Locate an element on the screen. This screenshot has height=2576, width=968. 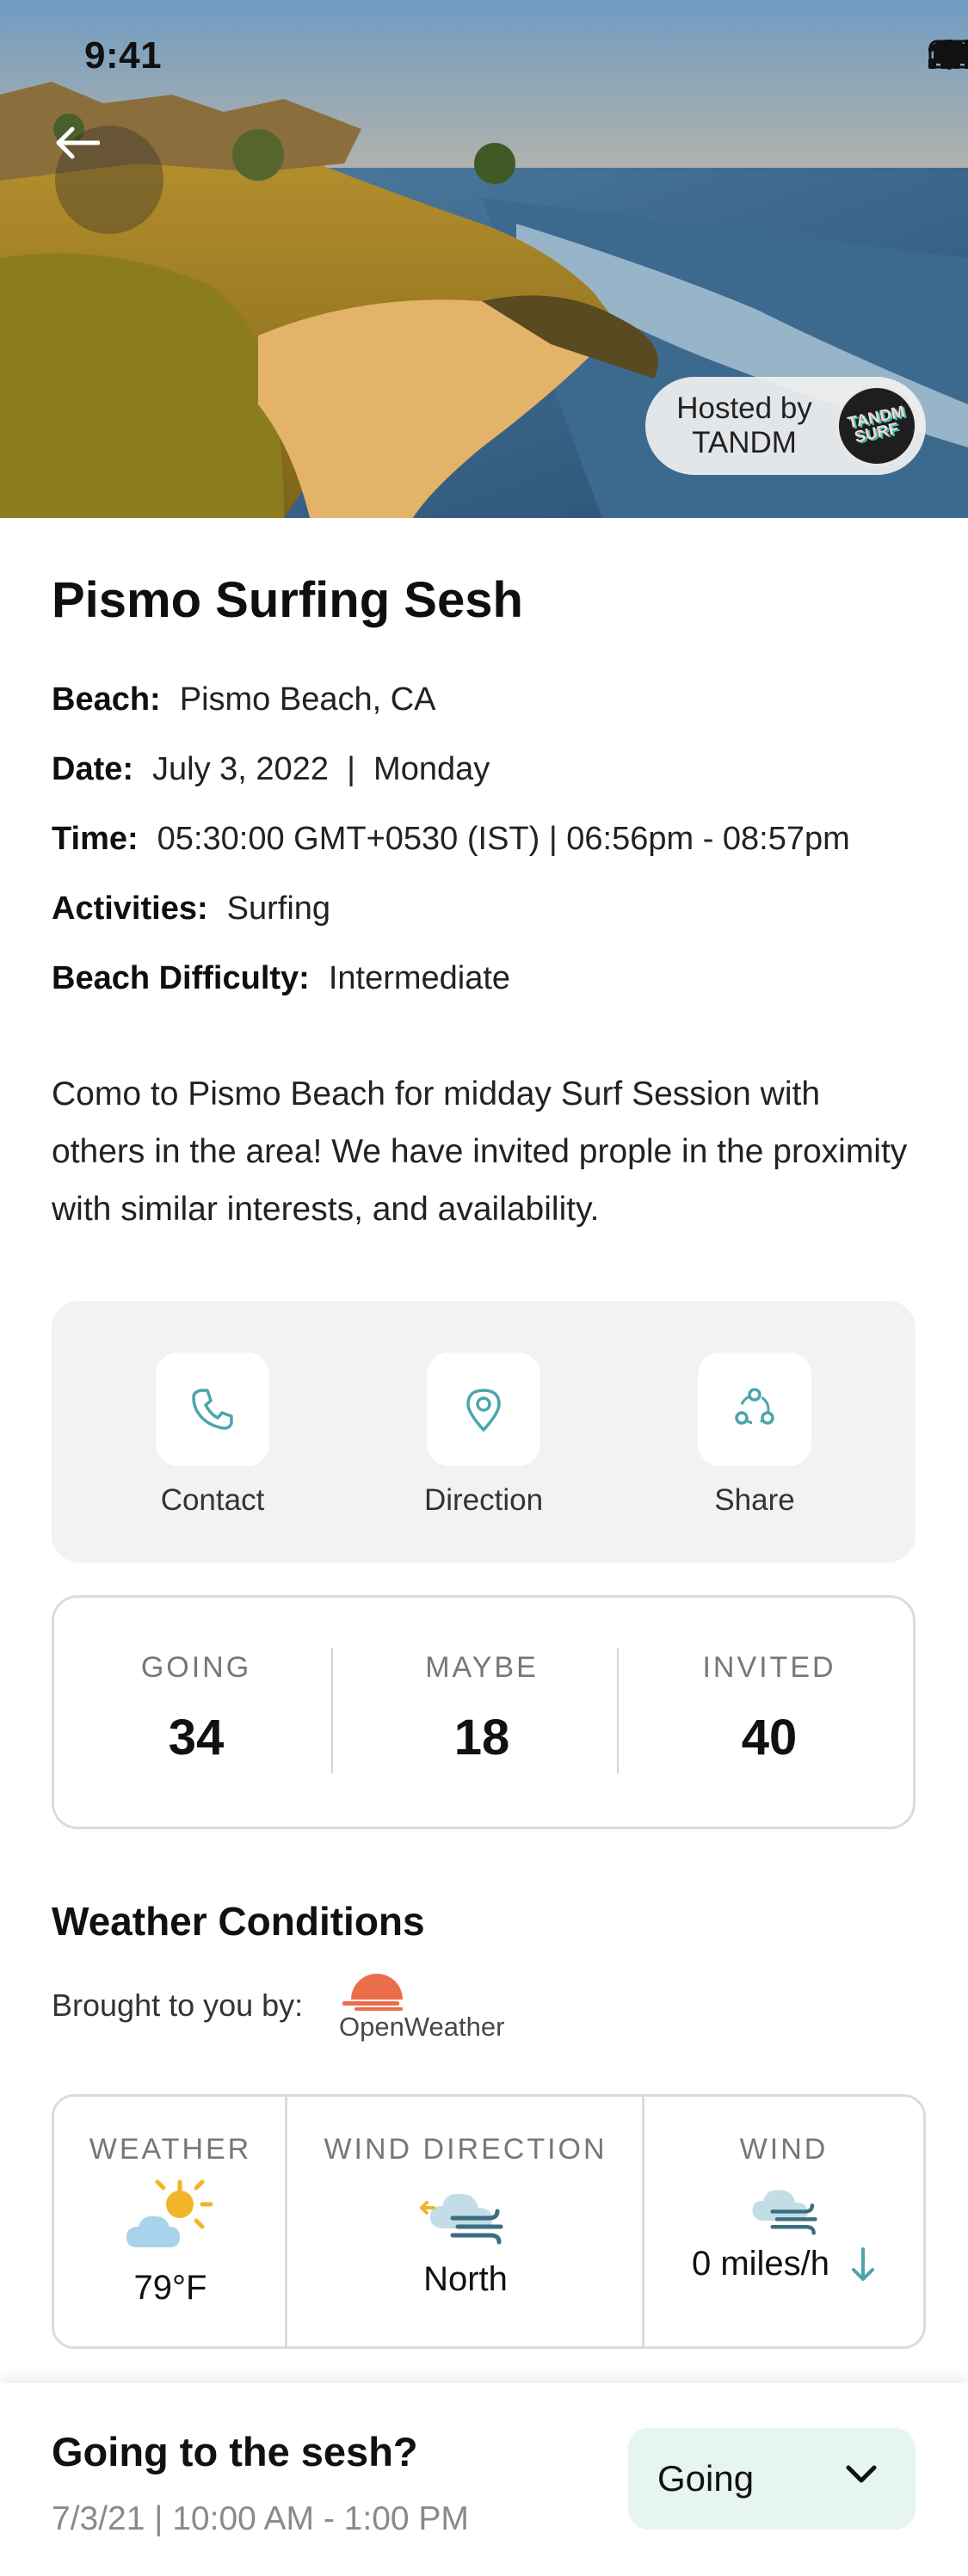
share-button: Share is located at coordinates (755, 1436).